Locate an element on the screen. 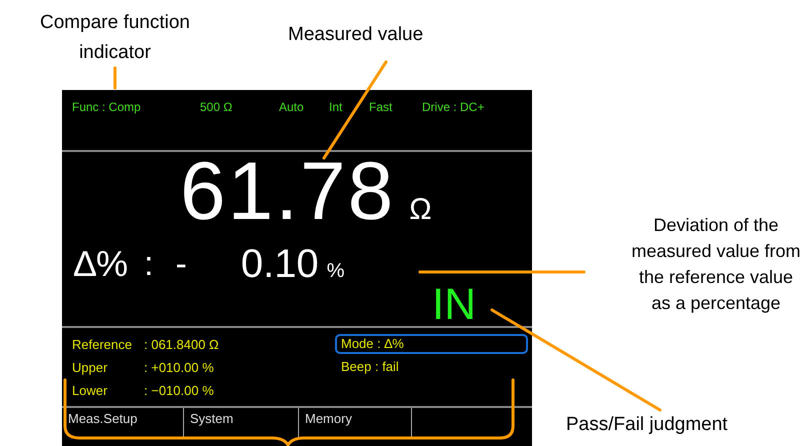 This screenshot has height=446, width=805. annotation-label: Pass/Fail judgment is located at coordinates (647, 425).